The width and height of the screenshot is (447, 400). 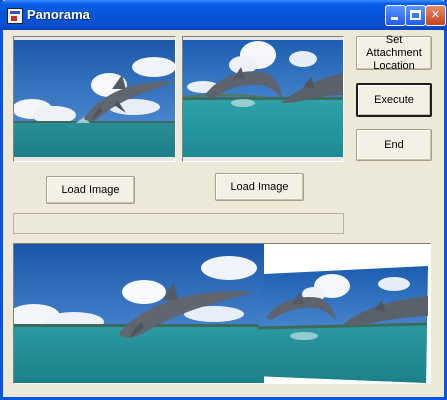 I want to click on source-image-right, so click(x=263, y=99).